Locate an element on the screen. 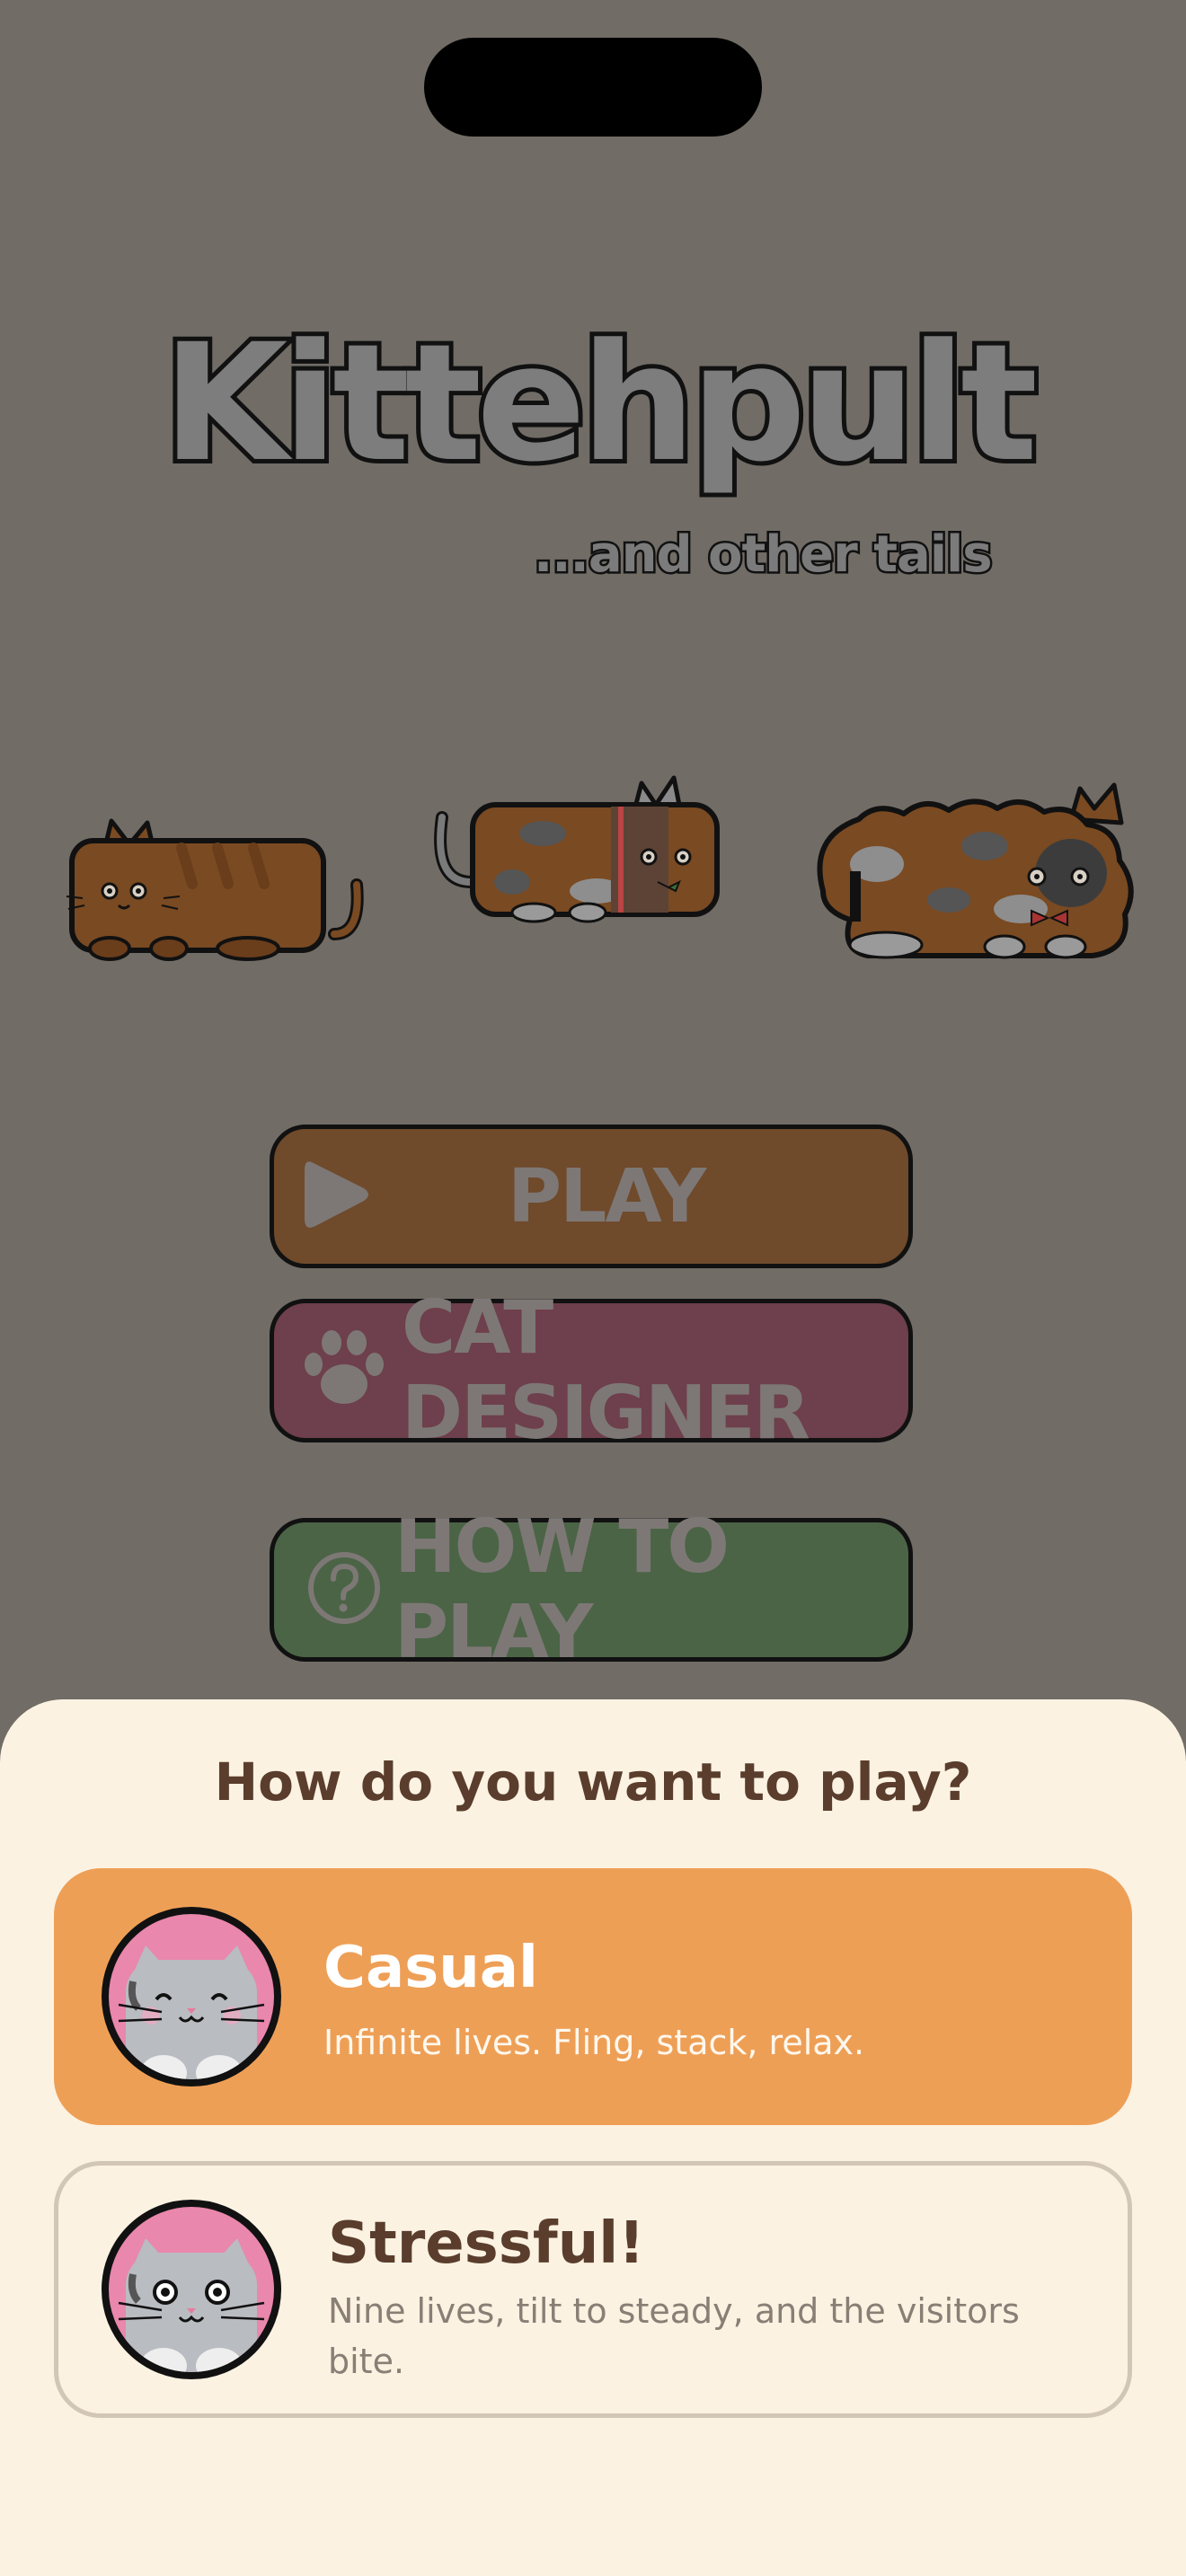  sheet-title: How do you want to play? is located at coordinates (593, 1782).